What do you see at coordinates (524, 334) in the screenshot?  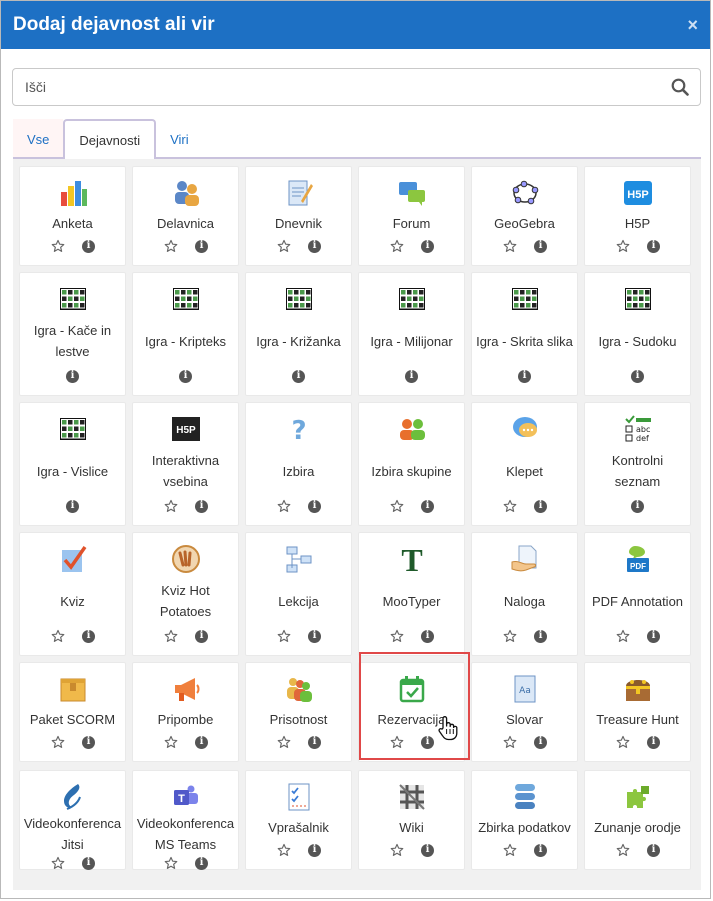 I see `activity-igra-skrita-slika: Igra - Skrita slika i` at bounding box center [524, 334].